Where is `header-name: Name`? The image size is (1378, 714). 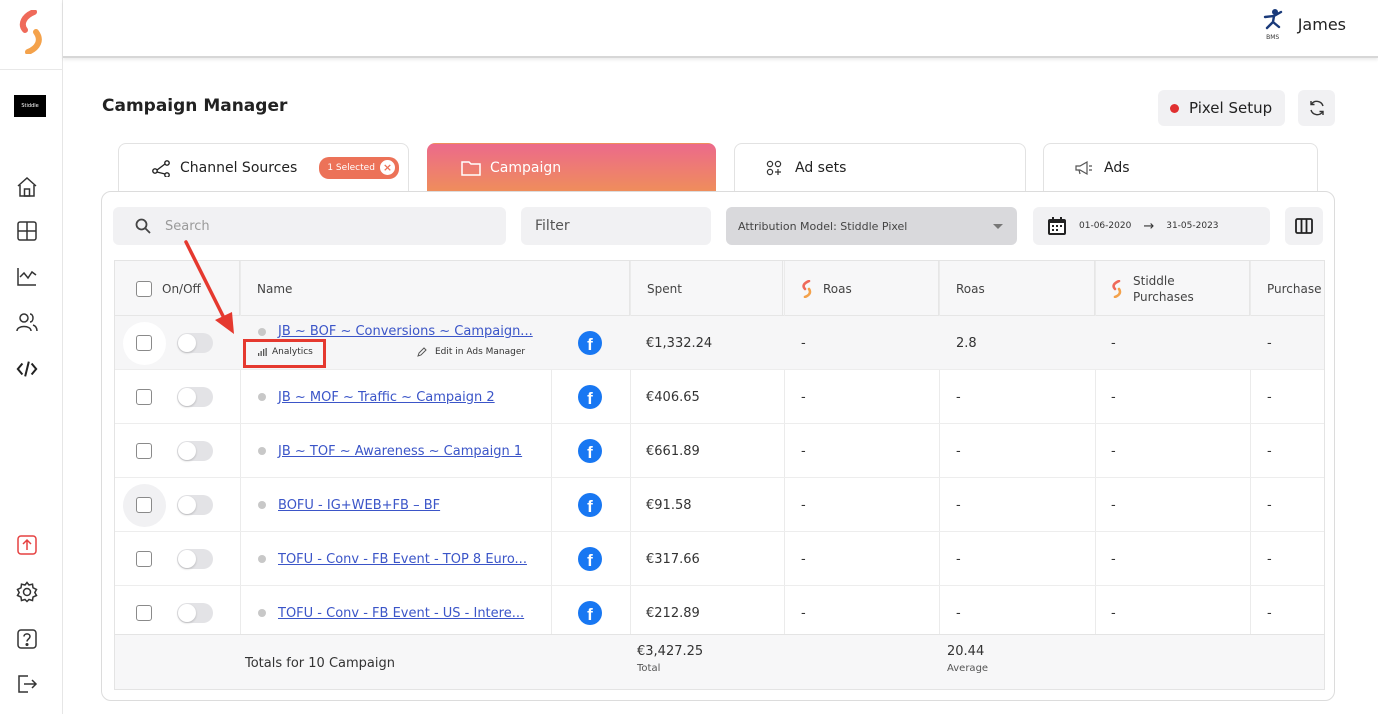
header-name: Name is located at coordinates (435, 288).